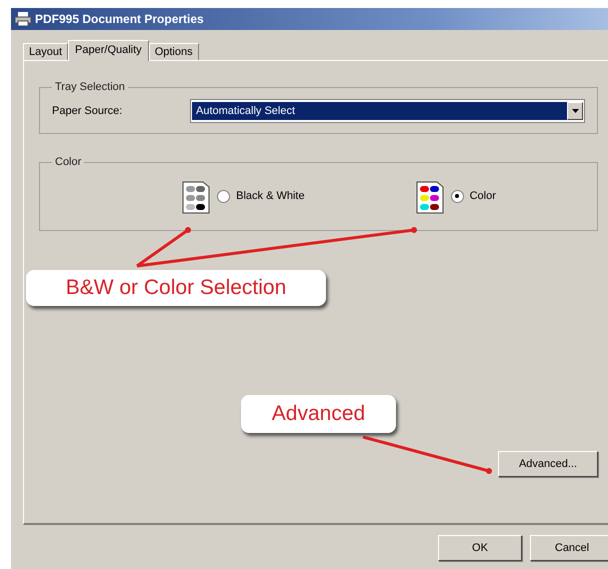 Image resolution: width=608 pixels, height=569 pixels. What do you see at coordinates (68, 162) in the screenshot?
I see `group-label: Color` at bounding box center [68, 162].